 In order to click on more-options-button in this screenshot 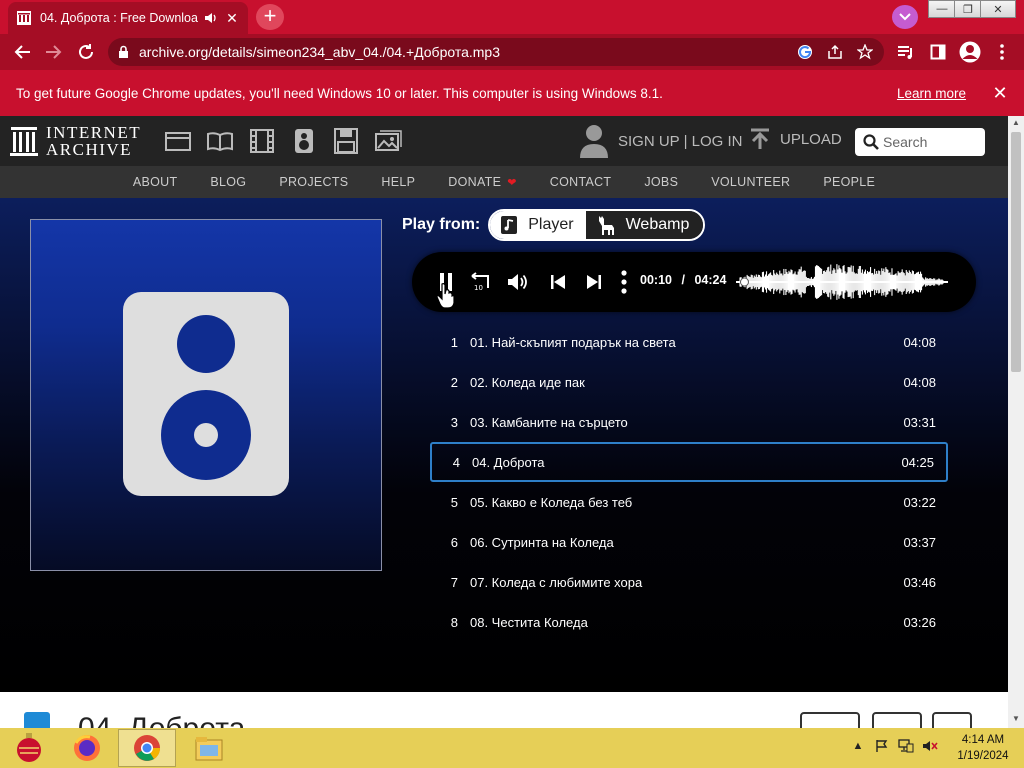, I will do `click(624, 282)`.